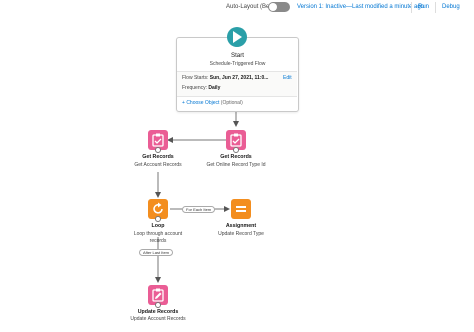 The width and height of the screenshot is (474, 332). I want to click on equals-icon, so click(241, 209).